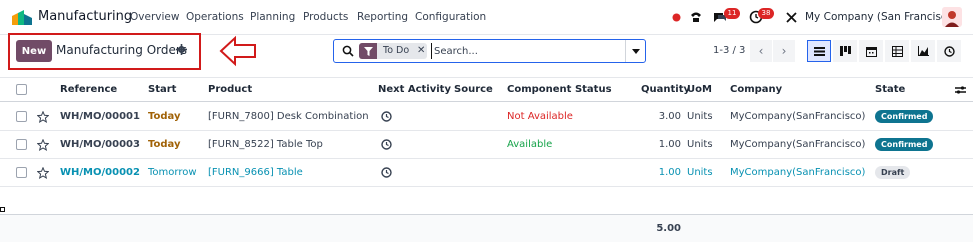  I want to click on status-dot-icon, so click(676, 17).